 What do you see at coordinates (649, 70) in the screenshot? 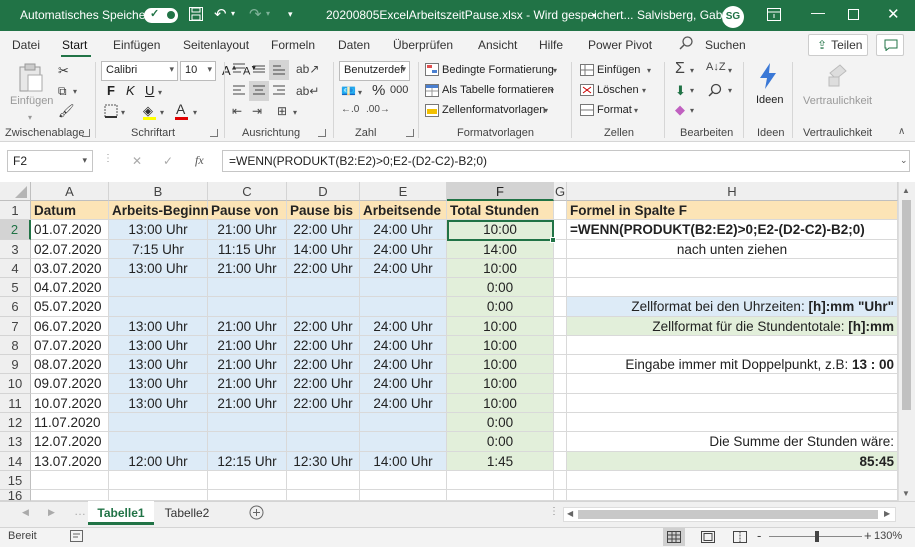
I see `insert-dropdown-icon: ▾` at bounding box center [649, 70].